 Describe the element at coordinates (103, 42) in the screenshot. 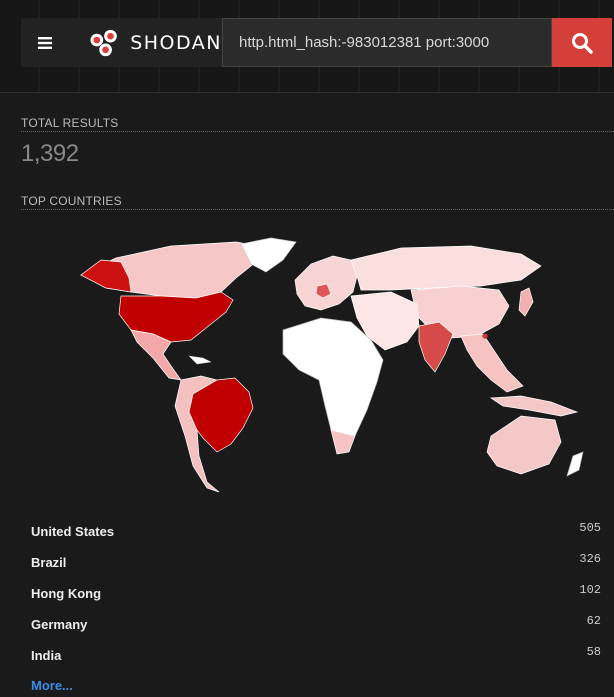

I see `shodan-logo-icon` at that location.